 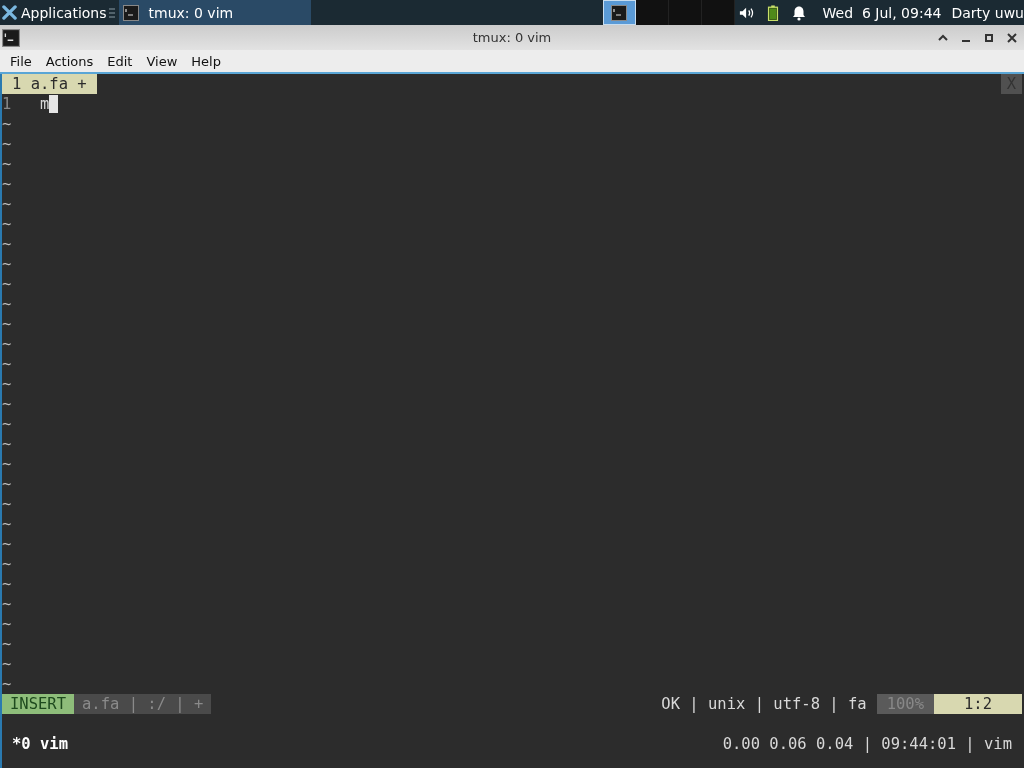 I want to click on file-format-info: OK | unix | utf-8 | fa, so click(x=764, y=704).